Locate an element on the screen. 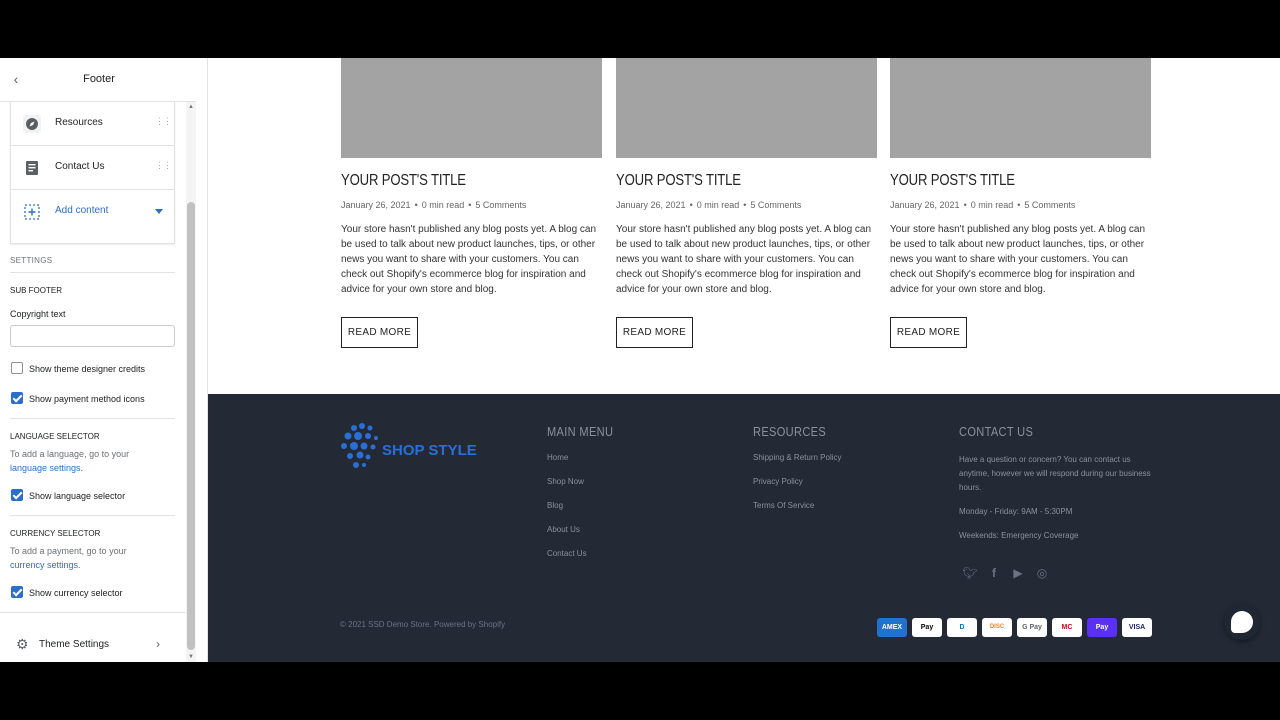  twitter-icon: 🐦︎ is located at coordinates (970, 573).